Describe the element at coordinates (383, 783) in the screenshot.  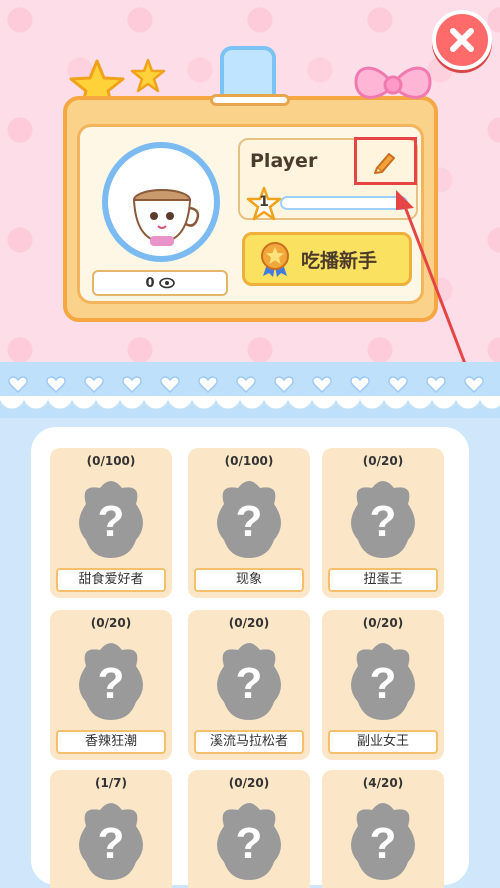
I see `achievement-progress: (4/20)` at that location.